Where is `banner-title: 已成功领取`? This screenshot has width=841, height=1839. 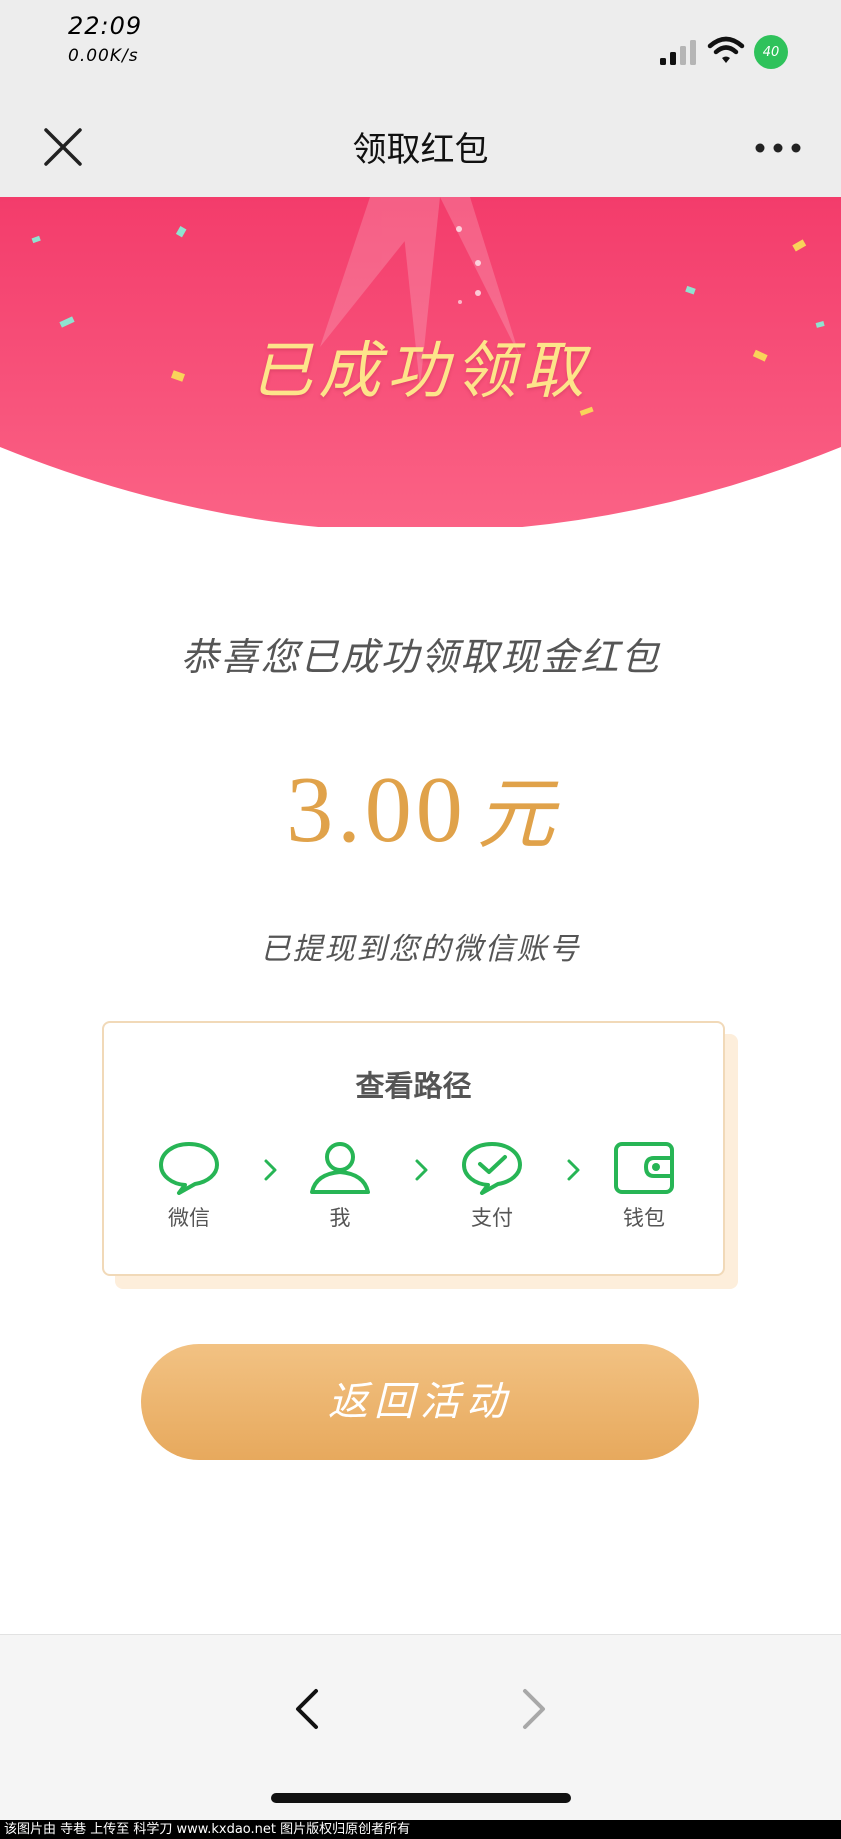 banner-title: 已成功领取 is located at coordinates (420, 370).